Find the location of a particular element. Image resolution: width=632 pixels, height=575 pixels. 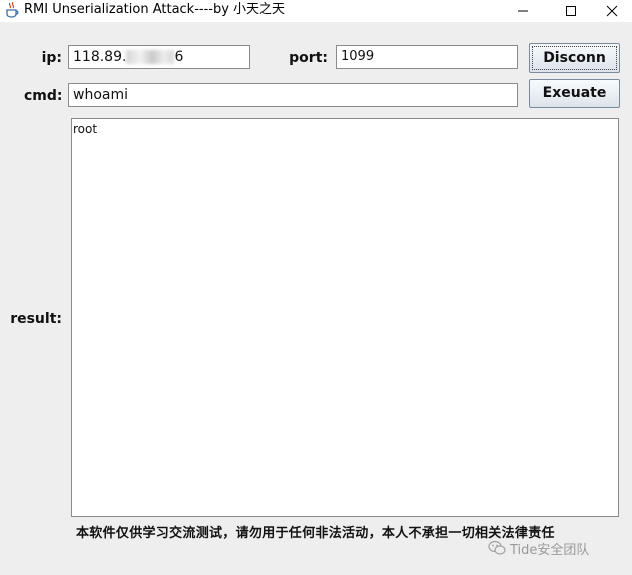

cmd-input: whoami is located at coordinates (293, 95).